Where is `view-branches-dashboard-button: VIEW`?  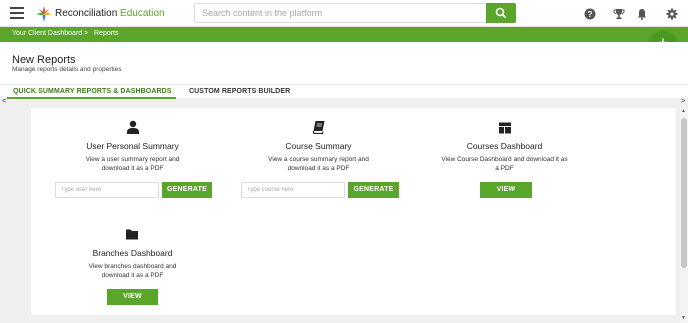
view-branches-dashboard-button: VIEW is located at coordinates (132, 297).